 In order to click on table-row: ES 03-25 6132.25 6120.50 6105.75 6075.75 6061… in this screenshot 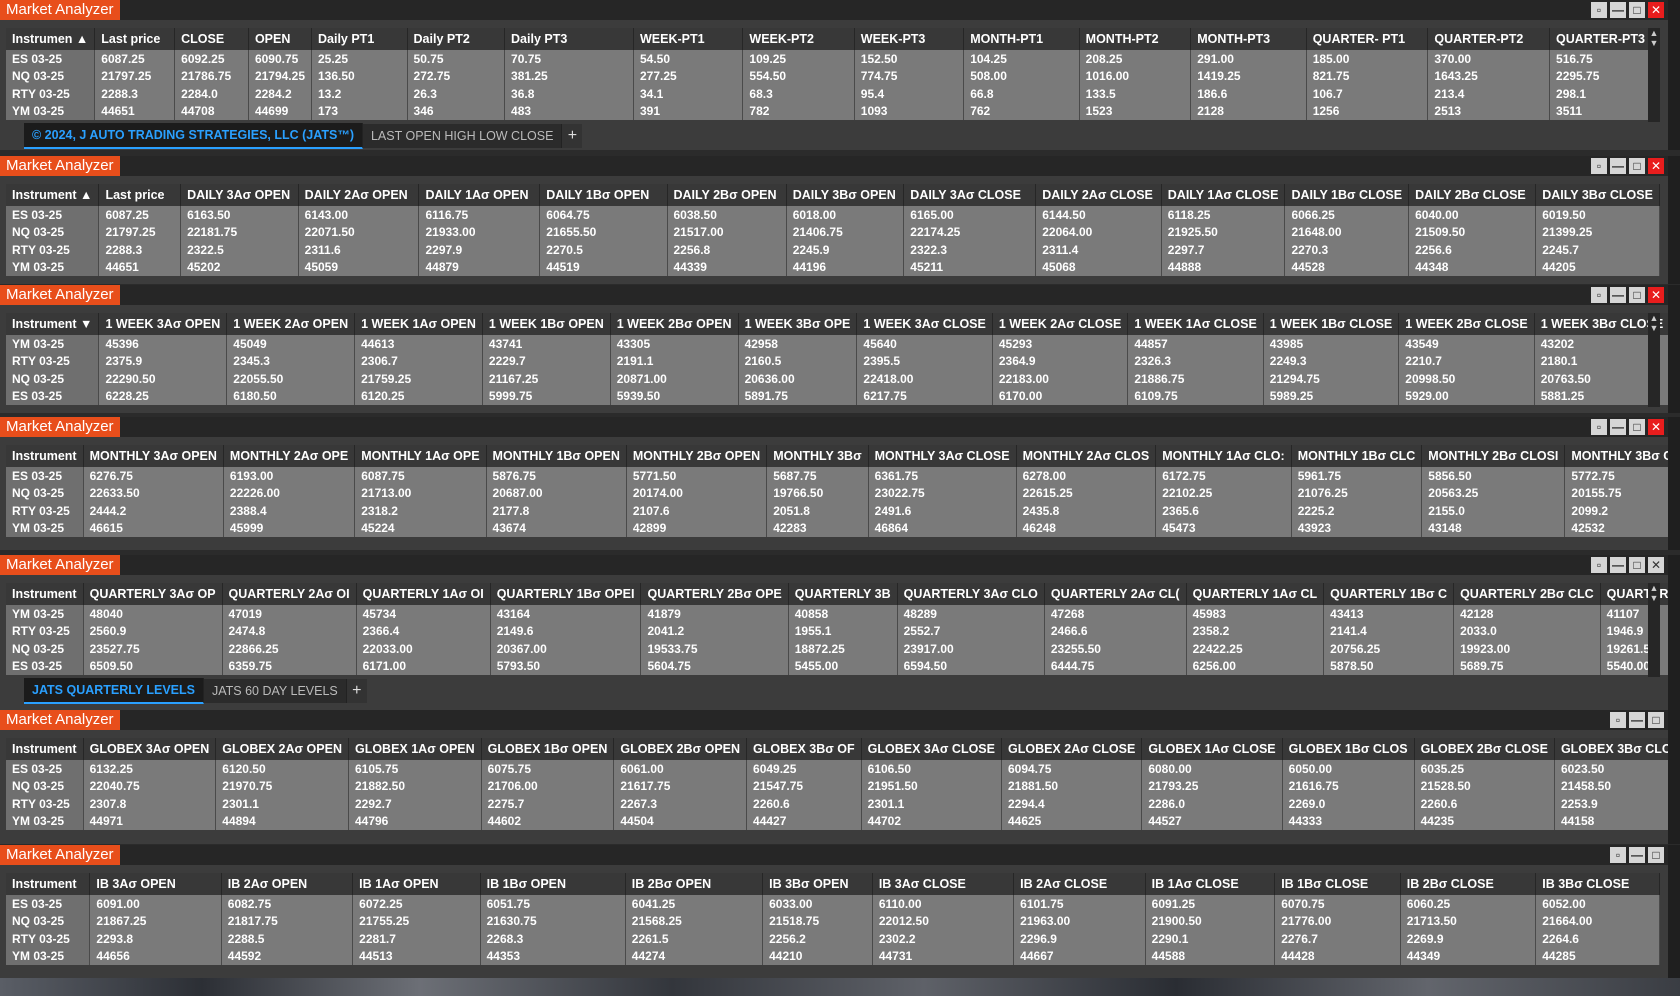, I will do `click(837, 769)`.